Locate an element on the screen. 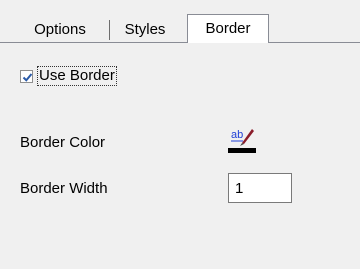 The width and height of the screenshot is (360, 269). border-color-label: Border Color is located at coordinates (63, 142).